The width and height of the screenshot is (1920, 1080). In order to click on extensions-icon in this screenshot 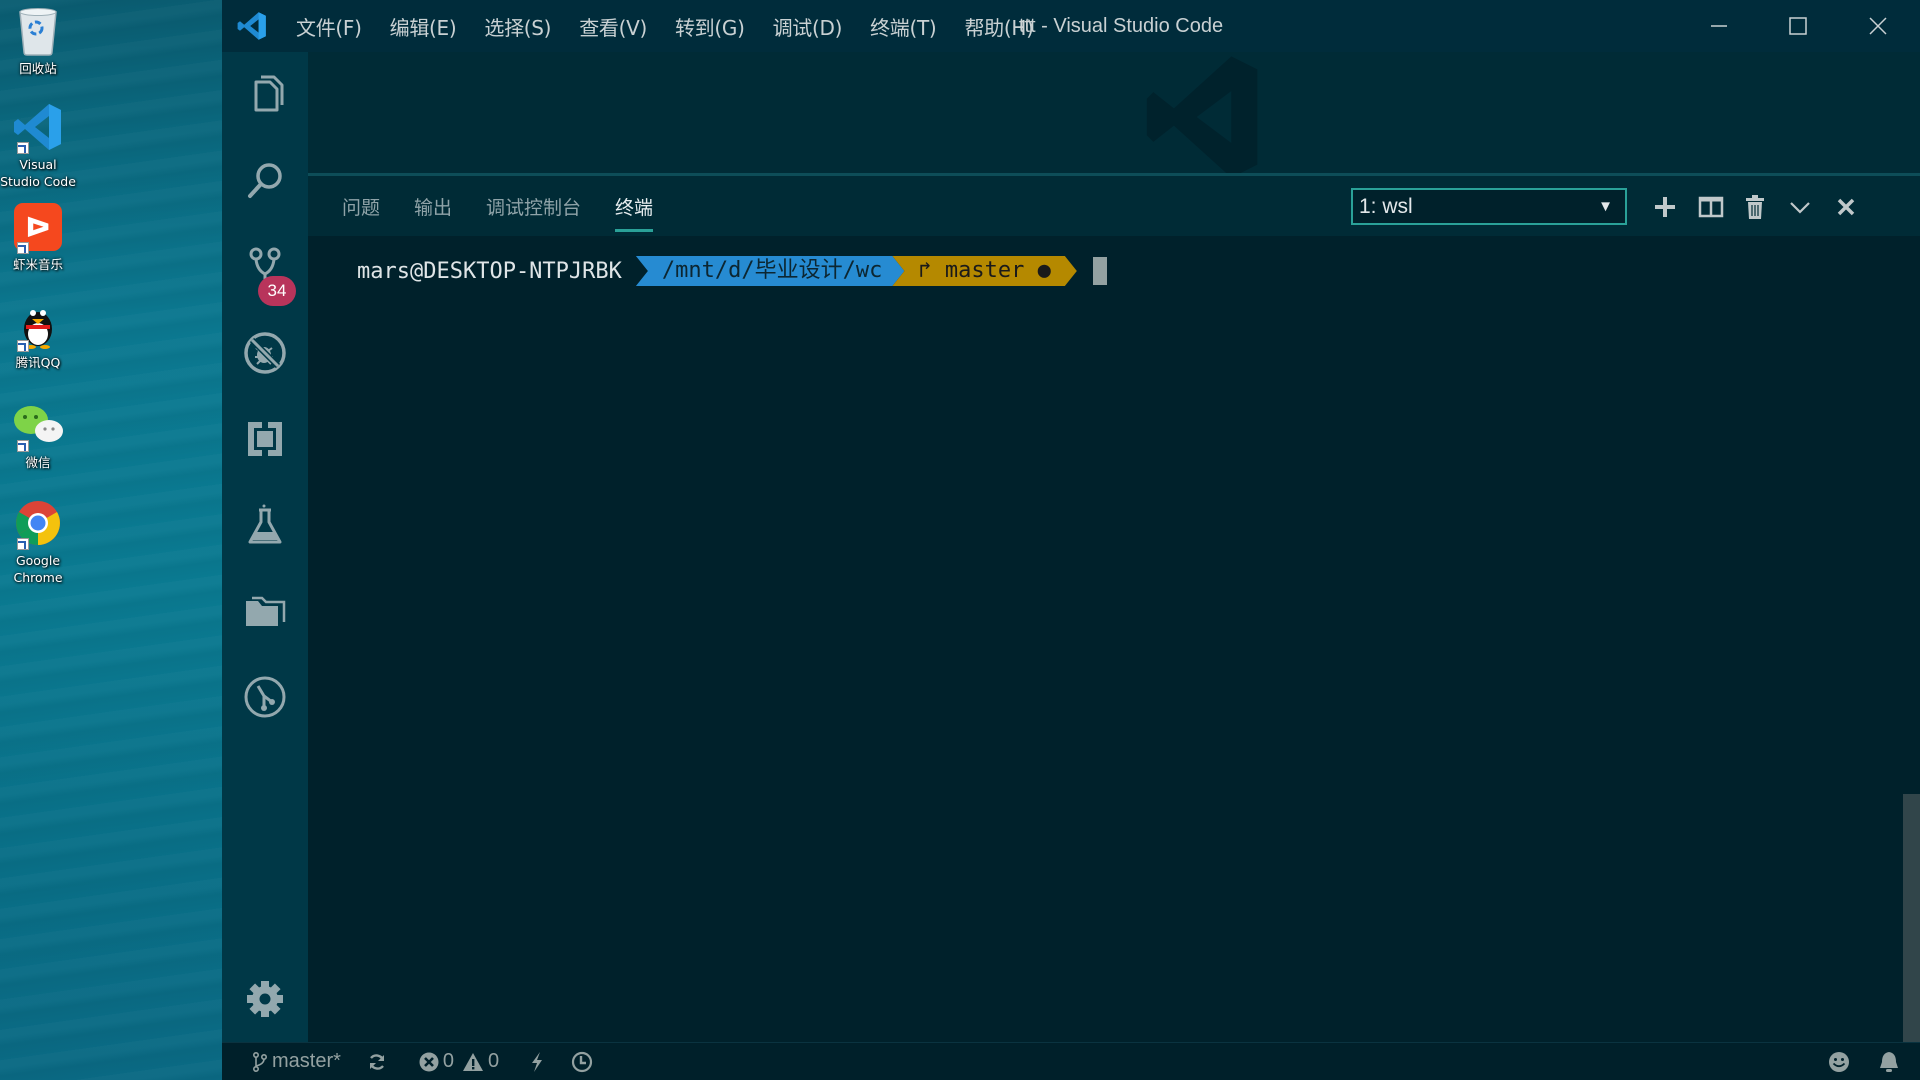, I will do `click(265, 439)`.